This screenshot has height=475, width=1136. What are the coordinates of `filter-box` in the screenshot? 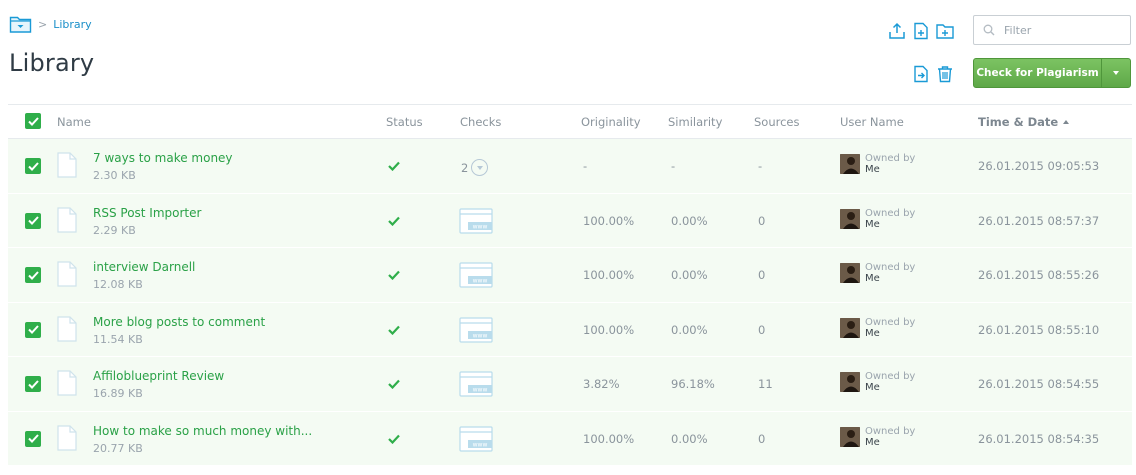 It's located at (1052, 30).